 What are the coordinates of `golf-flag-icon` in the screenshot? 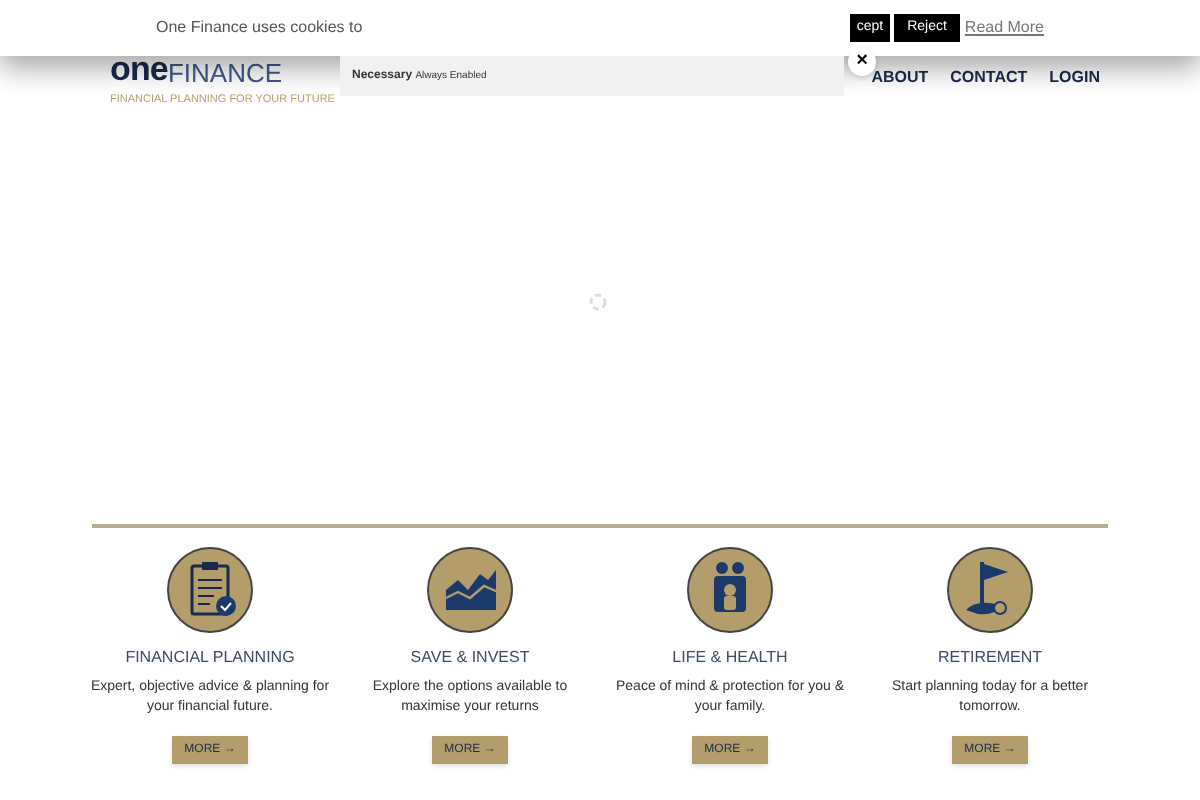 It's located at (990, 590).